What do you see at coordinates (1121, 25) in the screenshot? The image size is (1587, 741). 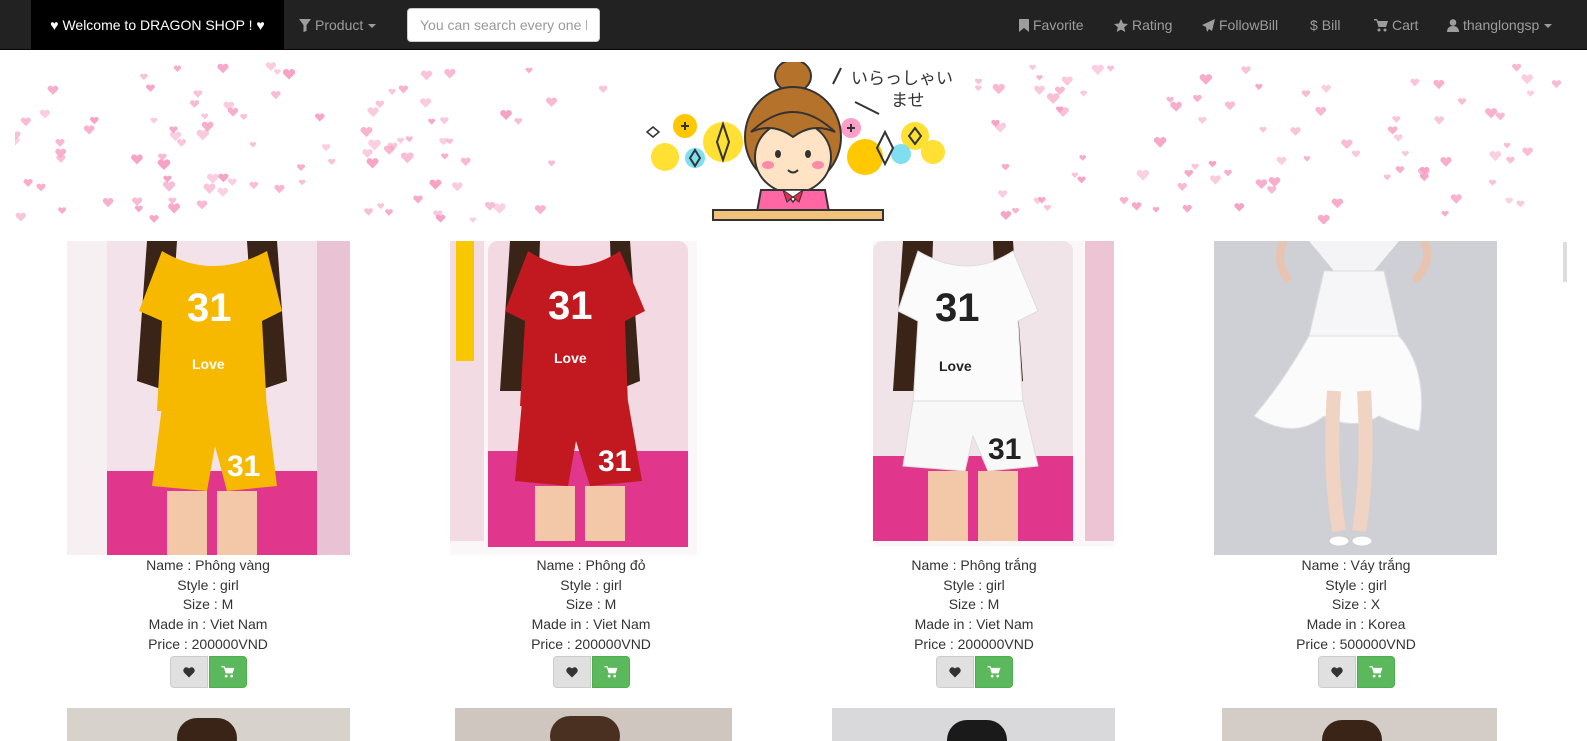 I see `star-icon` at bounding box center [1121, 25].